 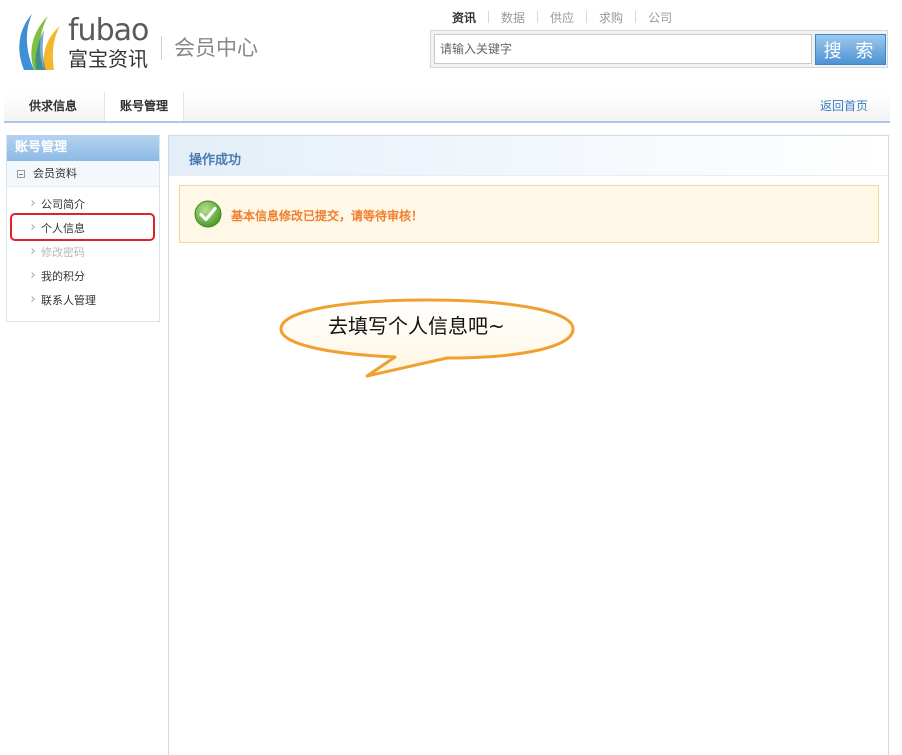 I want to click on check-circle-icon, so click(x=208, y=214).